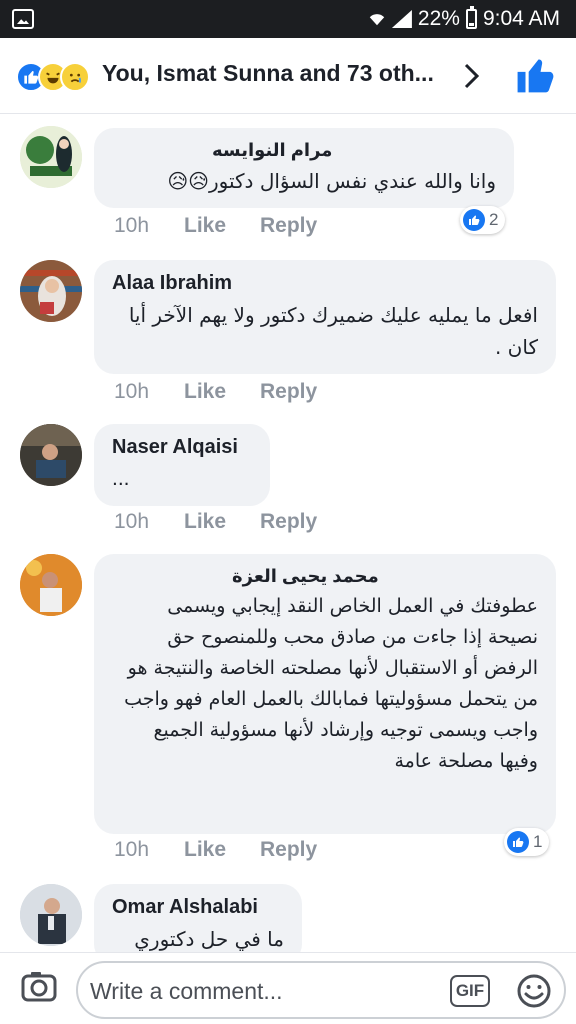 The image size is (576, 1024). I want to click on sad-reaction-icon, so click(75, 77).